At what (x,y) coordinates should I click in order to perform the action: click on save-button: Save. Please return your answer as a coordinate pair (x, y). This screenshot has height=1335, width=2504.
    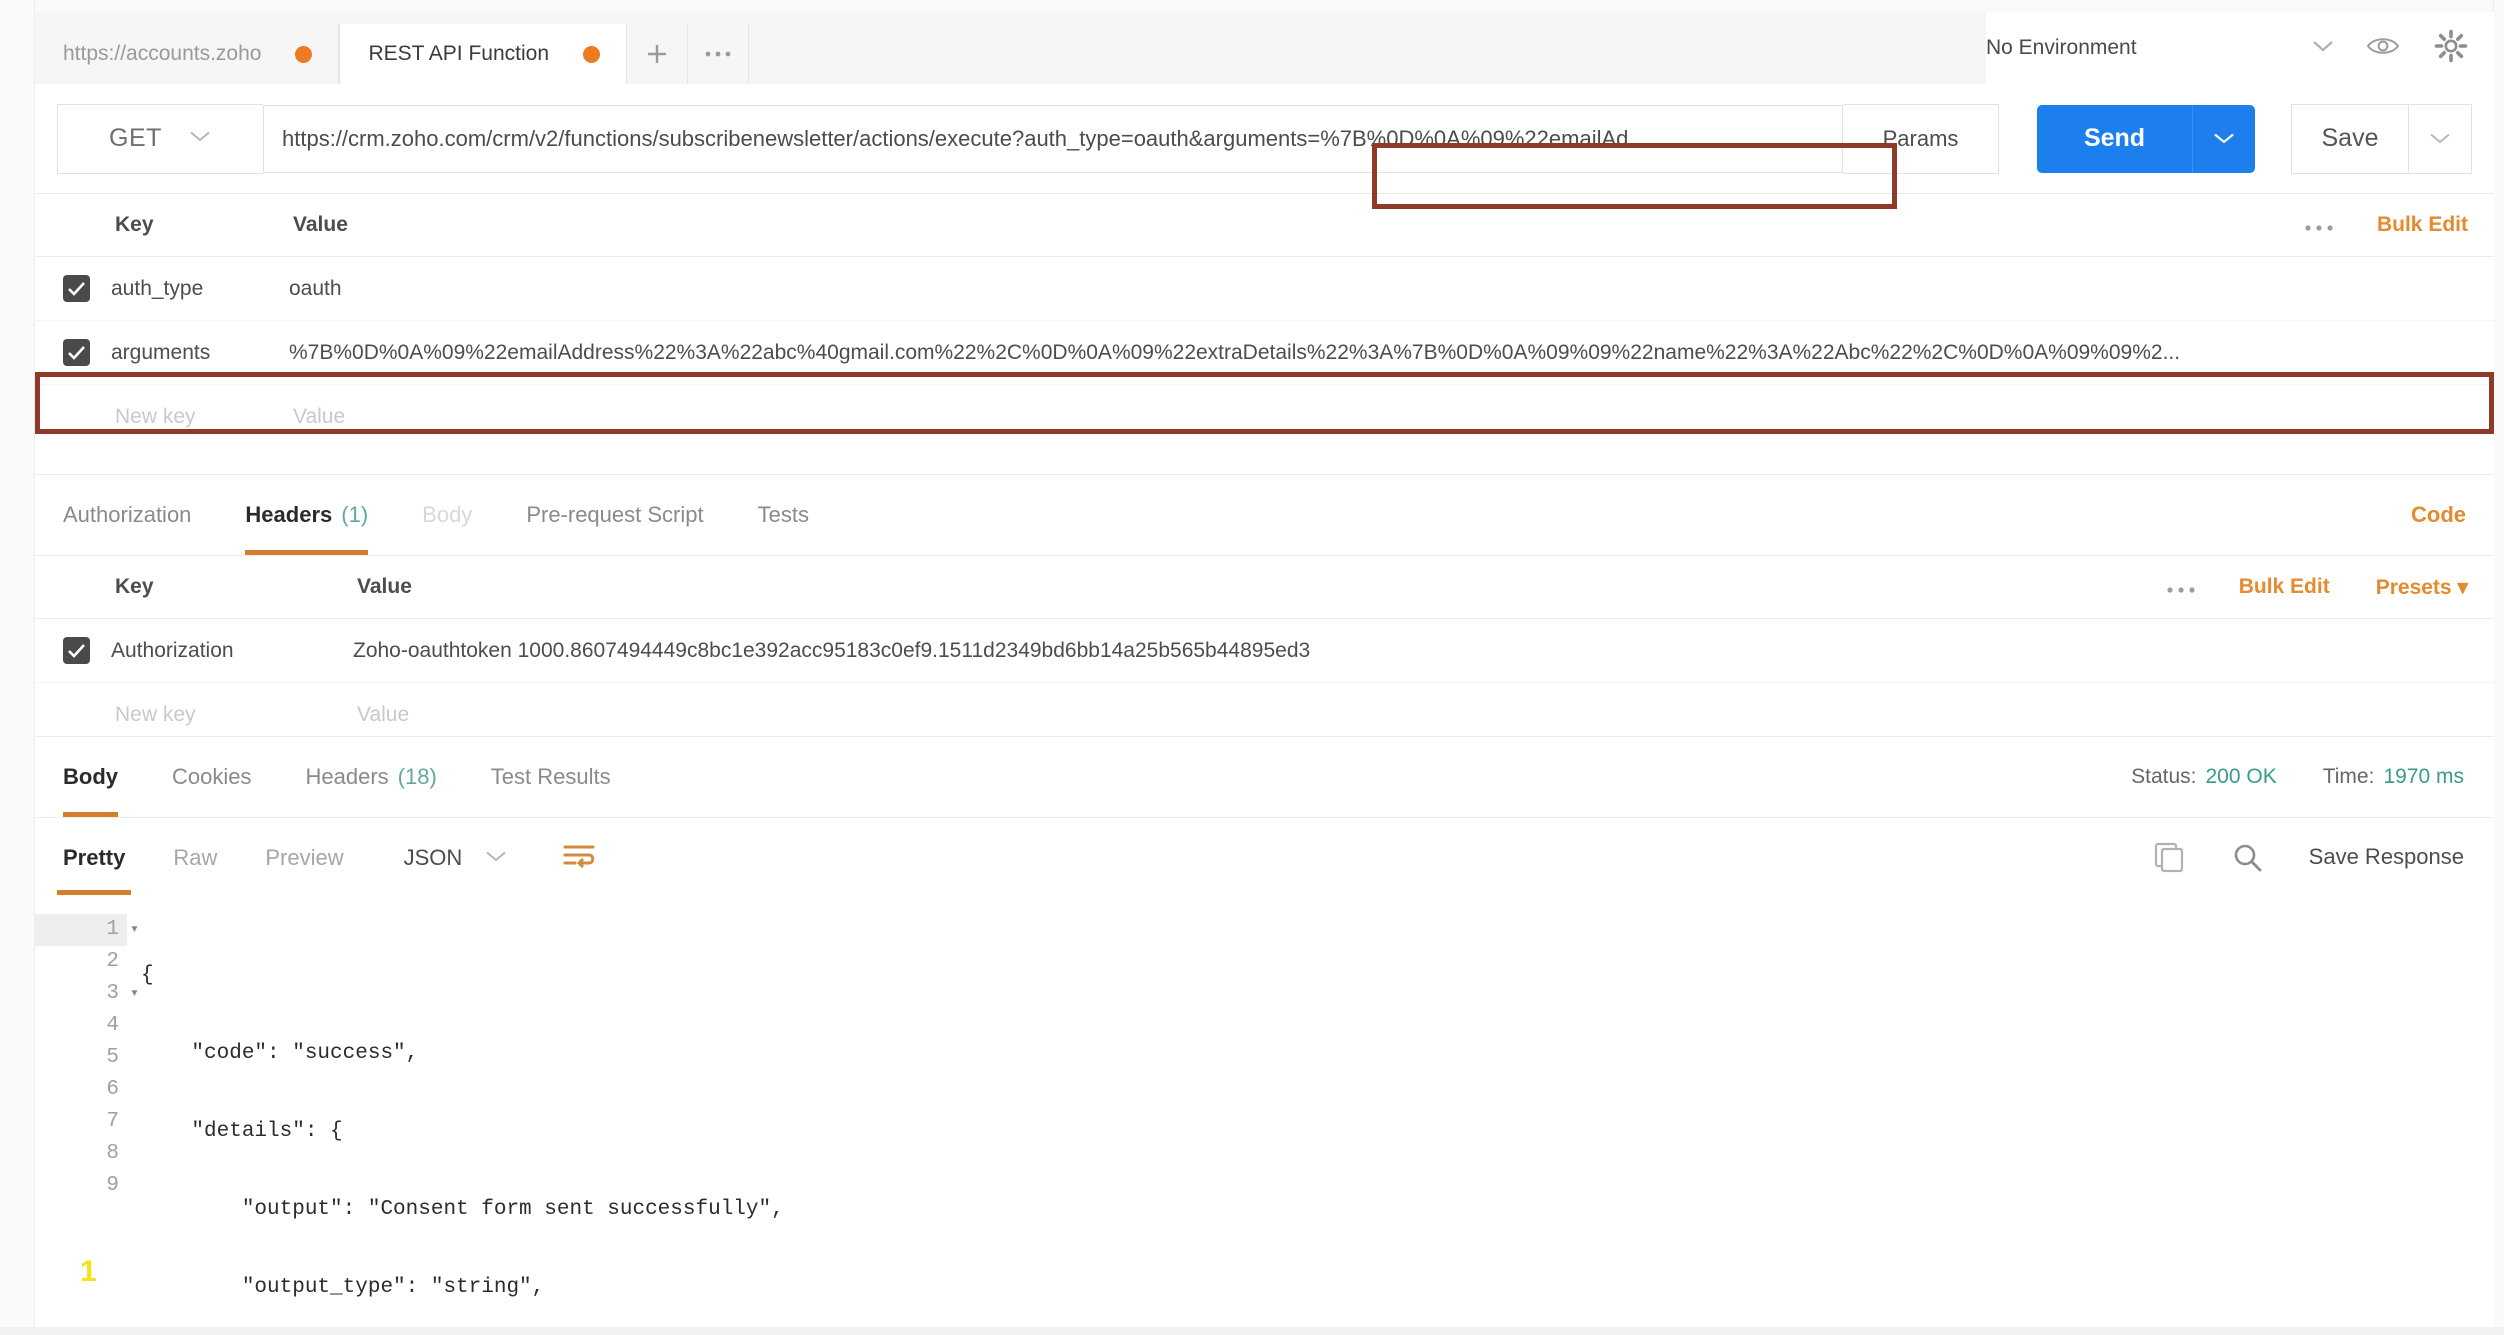
    Looking at the image, I should click on (2350, 138).